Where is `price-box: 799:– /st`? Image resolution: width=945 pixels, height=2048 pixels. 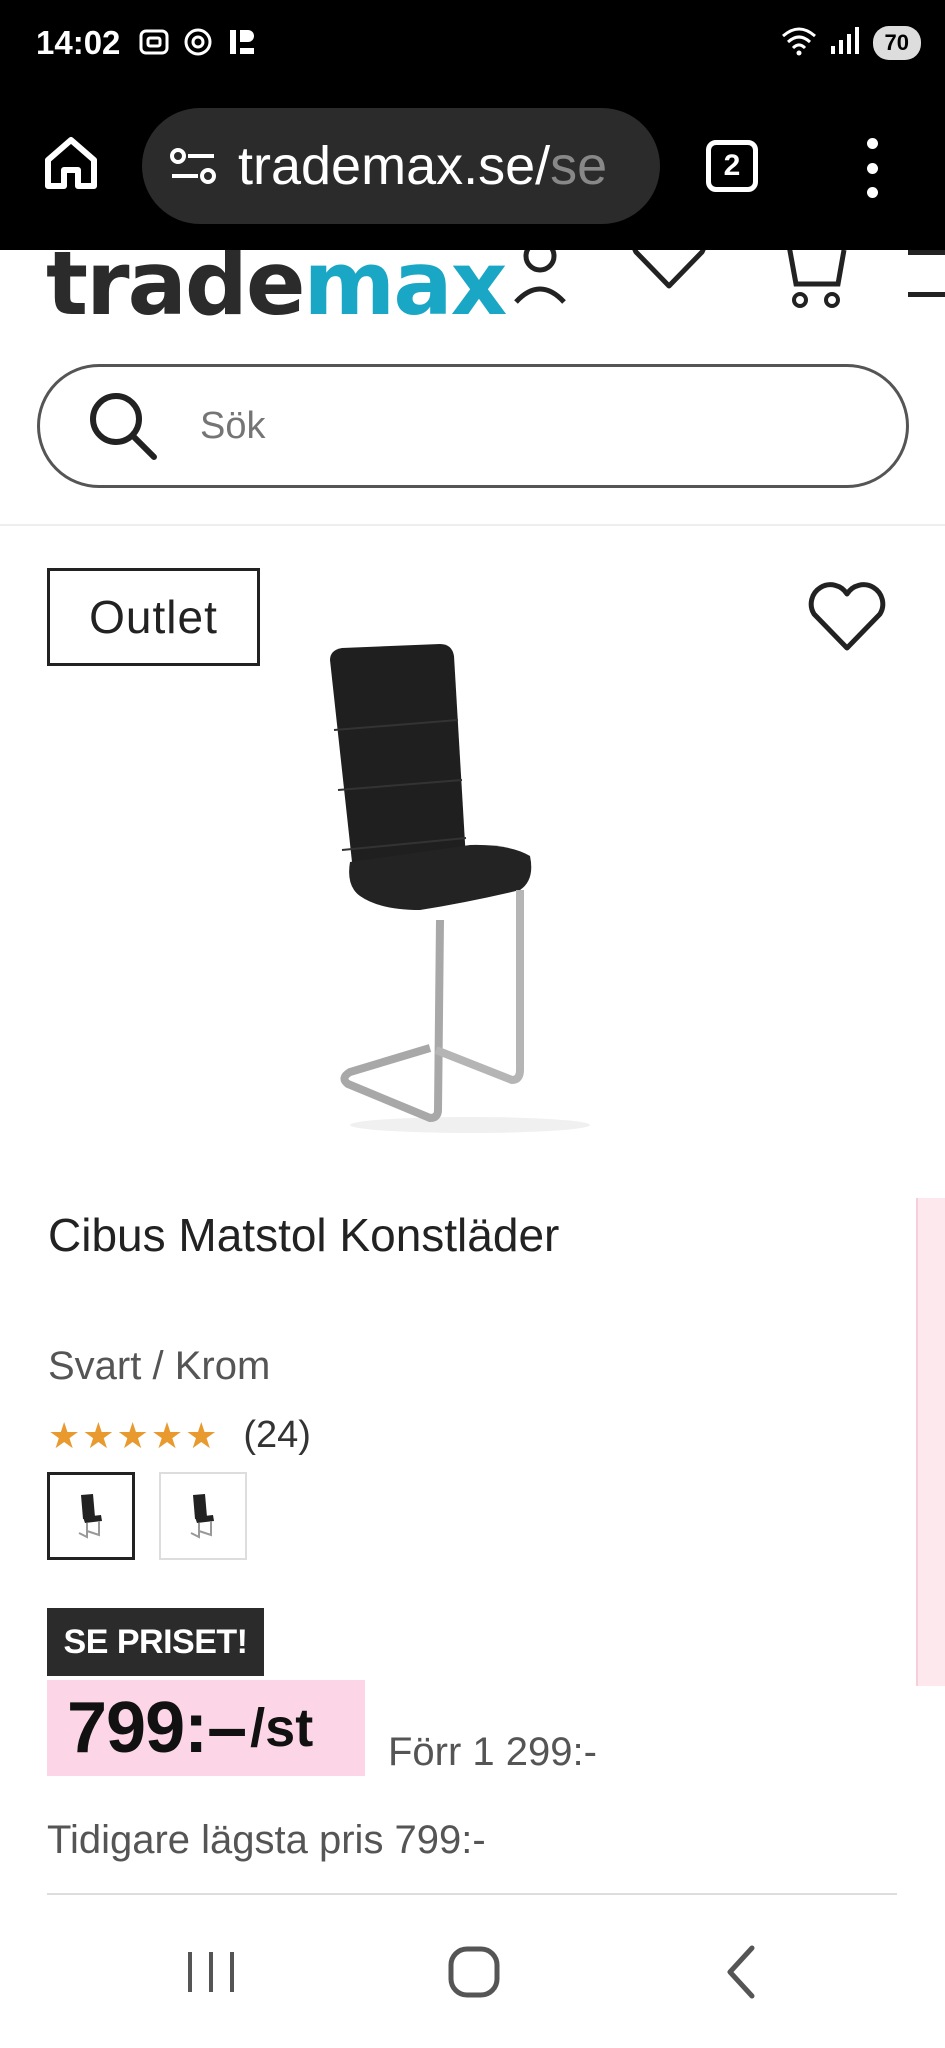 price-box: 799:– /st is located at coordinates (206, 1728).